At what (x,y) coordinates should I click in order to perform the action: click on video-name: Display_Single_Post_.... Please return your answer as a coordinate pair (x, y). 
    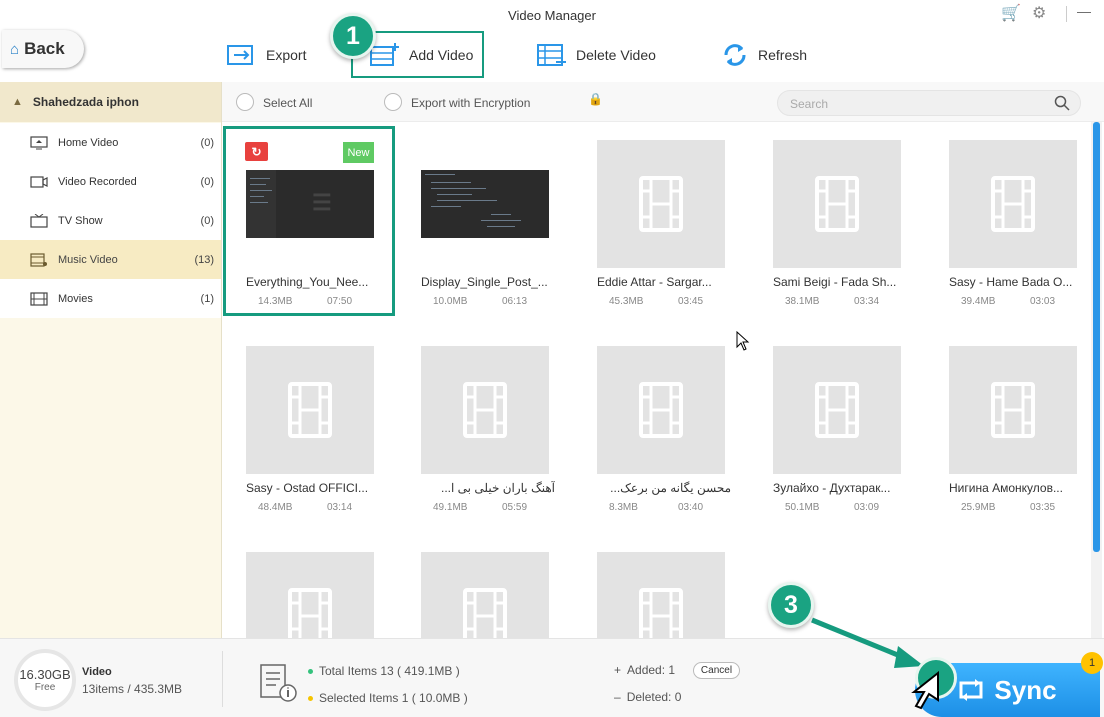
    Looking at the image, I should click on (484, 282).